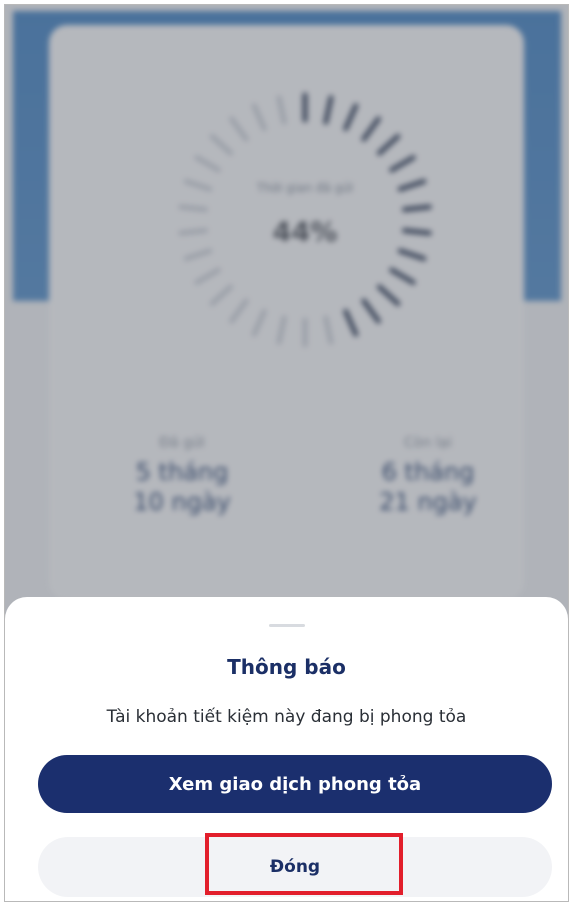 Image resolution: width=573 pixels, height=904 pixels. I want to click on sheet-title: Thông báo, so click(286, 667).